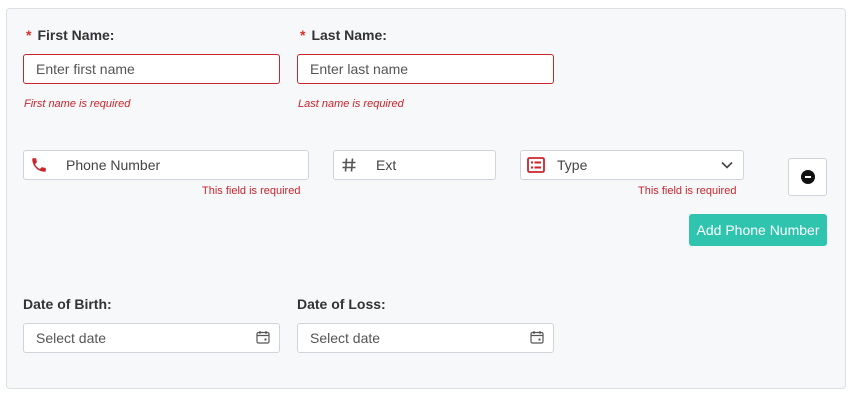  I want to click on date-of-loss-label: Date of Loss:, so click(341, 304).